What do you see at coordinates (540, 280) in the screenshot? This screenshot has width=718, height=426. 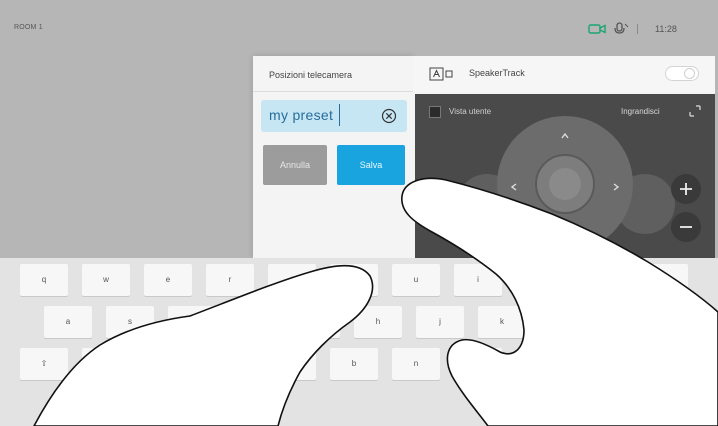 I see `keyboard-key: o` at bounding box center [540, 280].